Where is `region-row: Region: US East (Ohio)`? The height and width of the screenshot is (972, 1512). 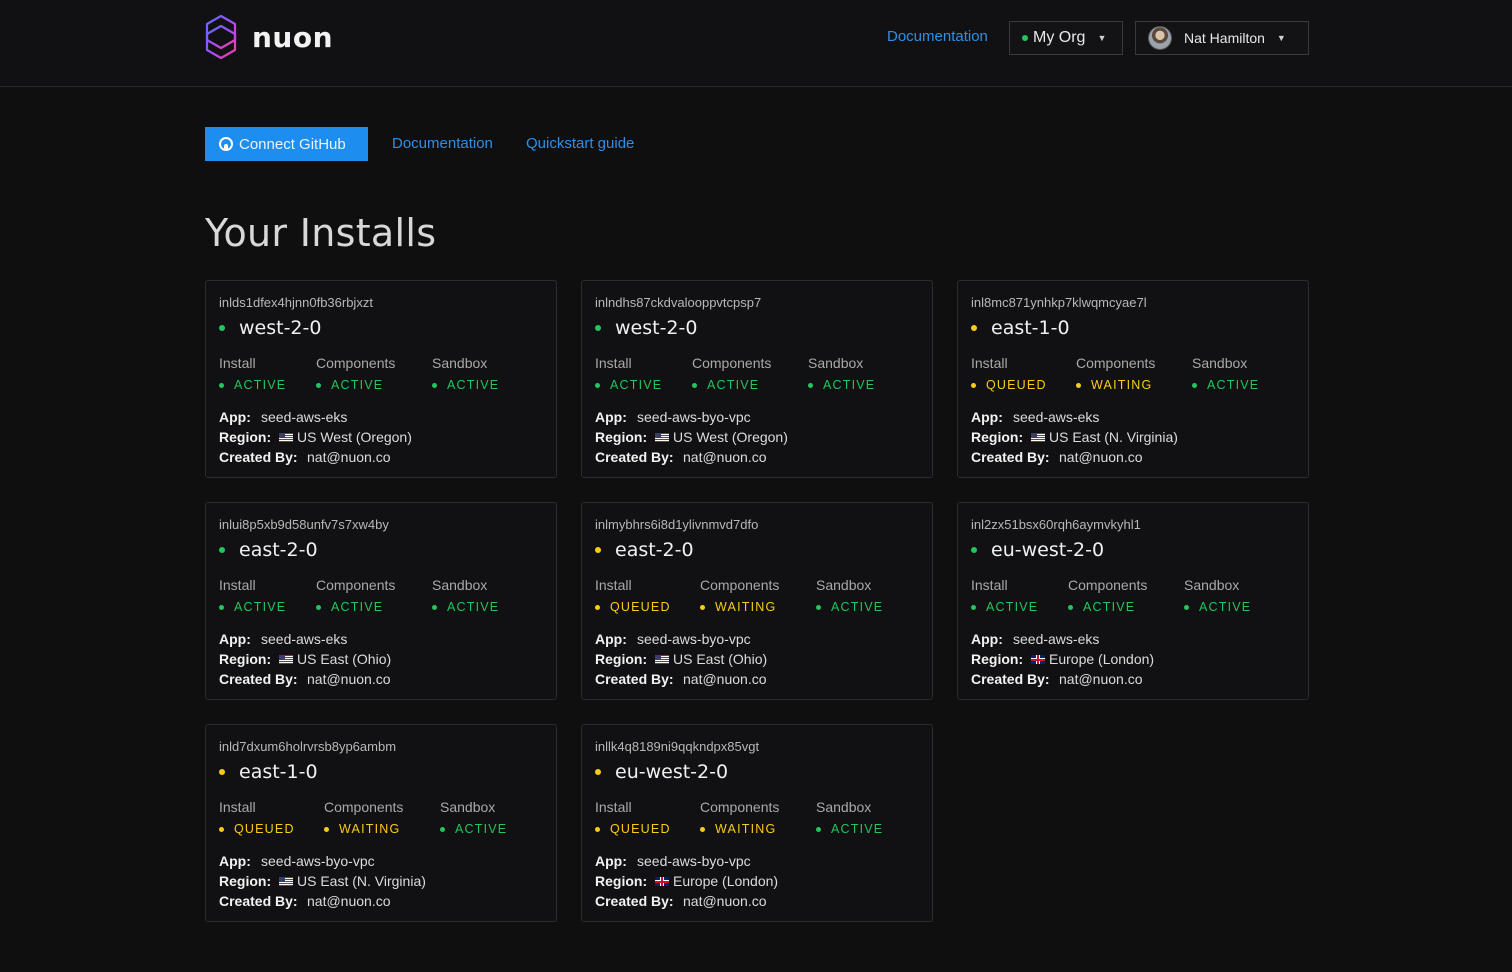 region-row: Region: US East (Ohio) is located at coordinates (305, 659).